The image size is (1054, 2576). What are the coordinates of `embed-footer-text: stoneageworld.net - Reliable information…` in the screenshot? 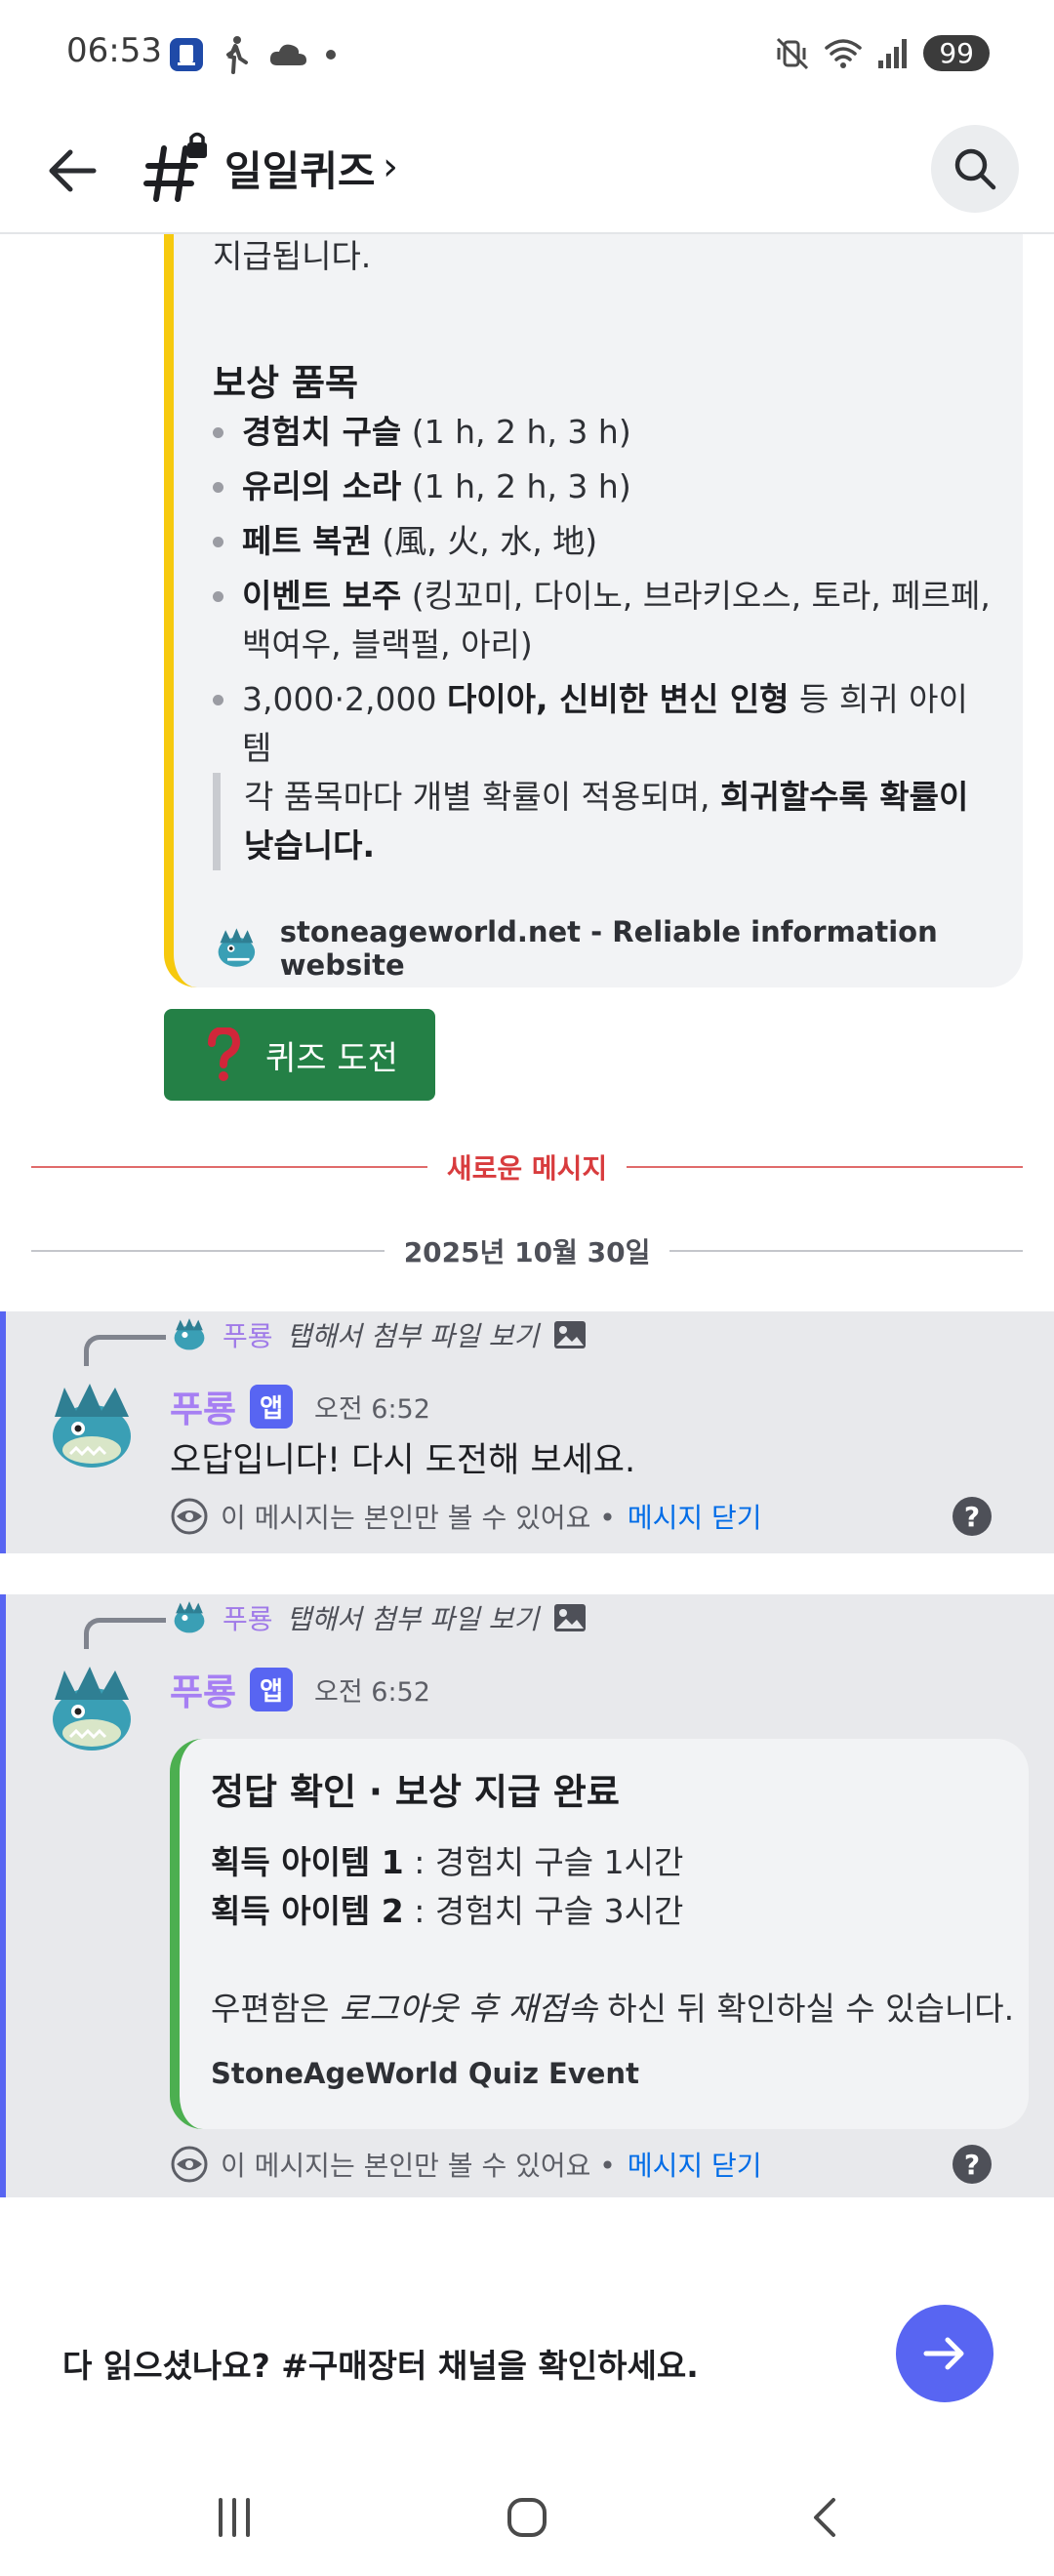 It's located at (608, 948).